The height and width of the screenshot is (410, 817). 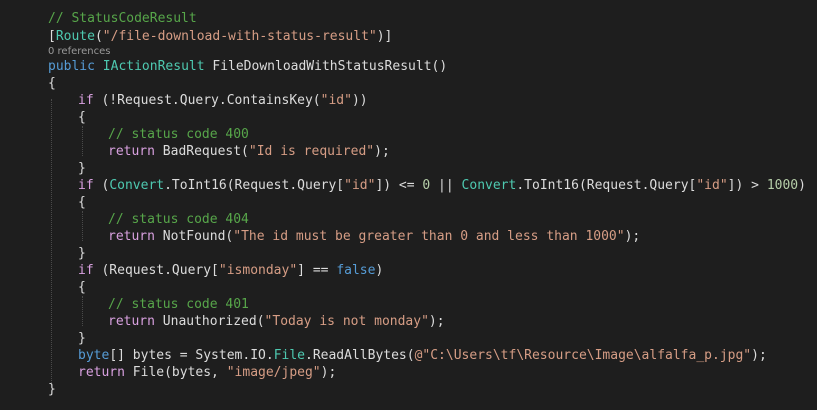 What do you see at coordinates (317, 270) in the screenshot?
I see `code-token: ] ==` at bounding box center [317, 270].